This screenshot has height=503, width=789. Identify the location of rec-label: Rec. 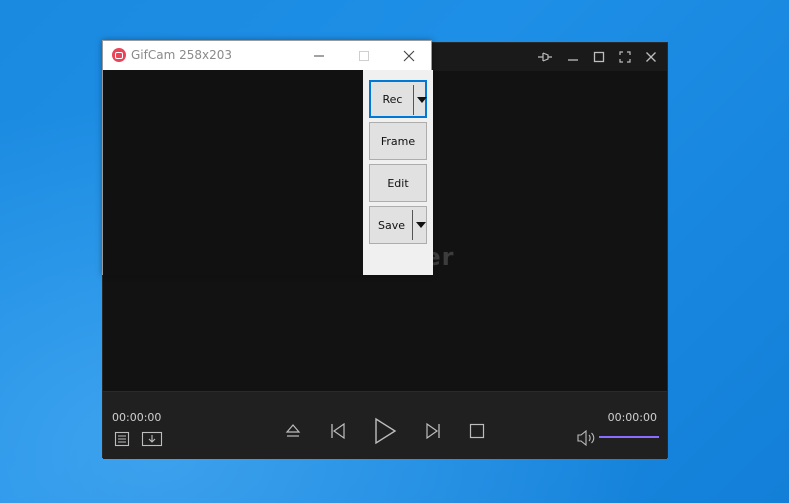
(392, 99).